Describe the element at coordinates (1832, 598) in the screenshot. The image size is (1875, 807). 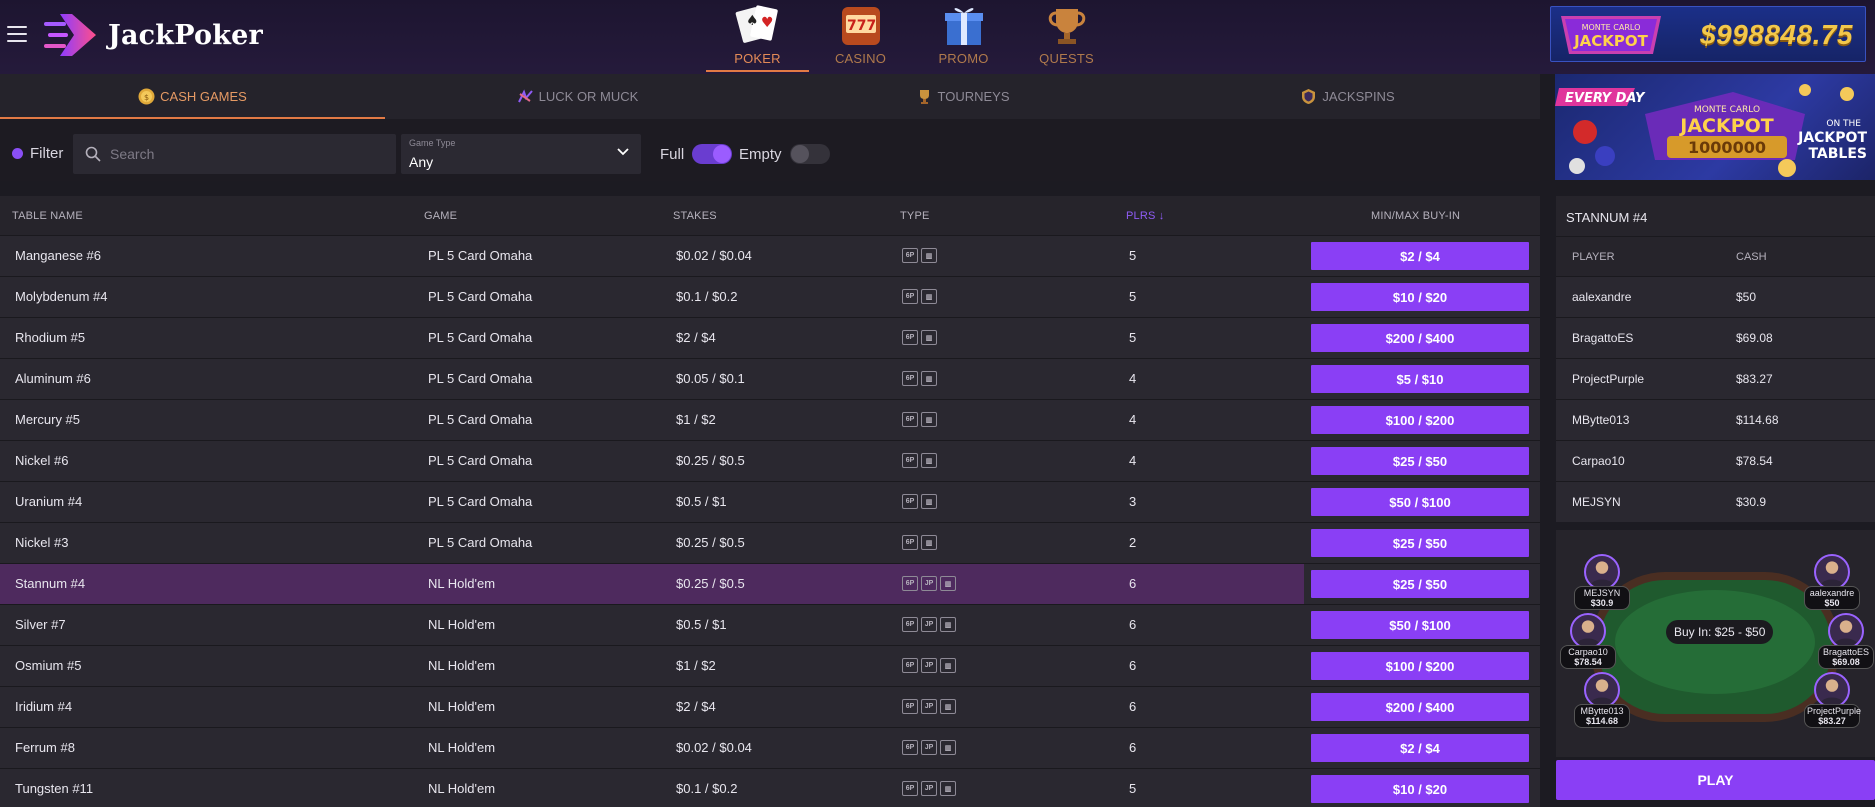
I see `seat-plate: aalexandre $50` at that location.